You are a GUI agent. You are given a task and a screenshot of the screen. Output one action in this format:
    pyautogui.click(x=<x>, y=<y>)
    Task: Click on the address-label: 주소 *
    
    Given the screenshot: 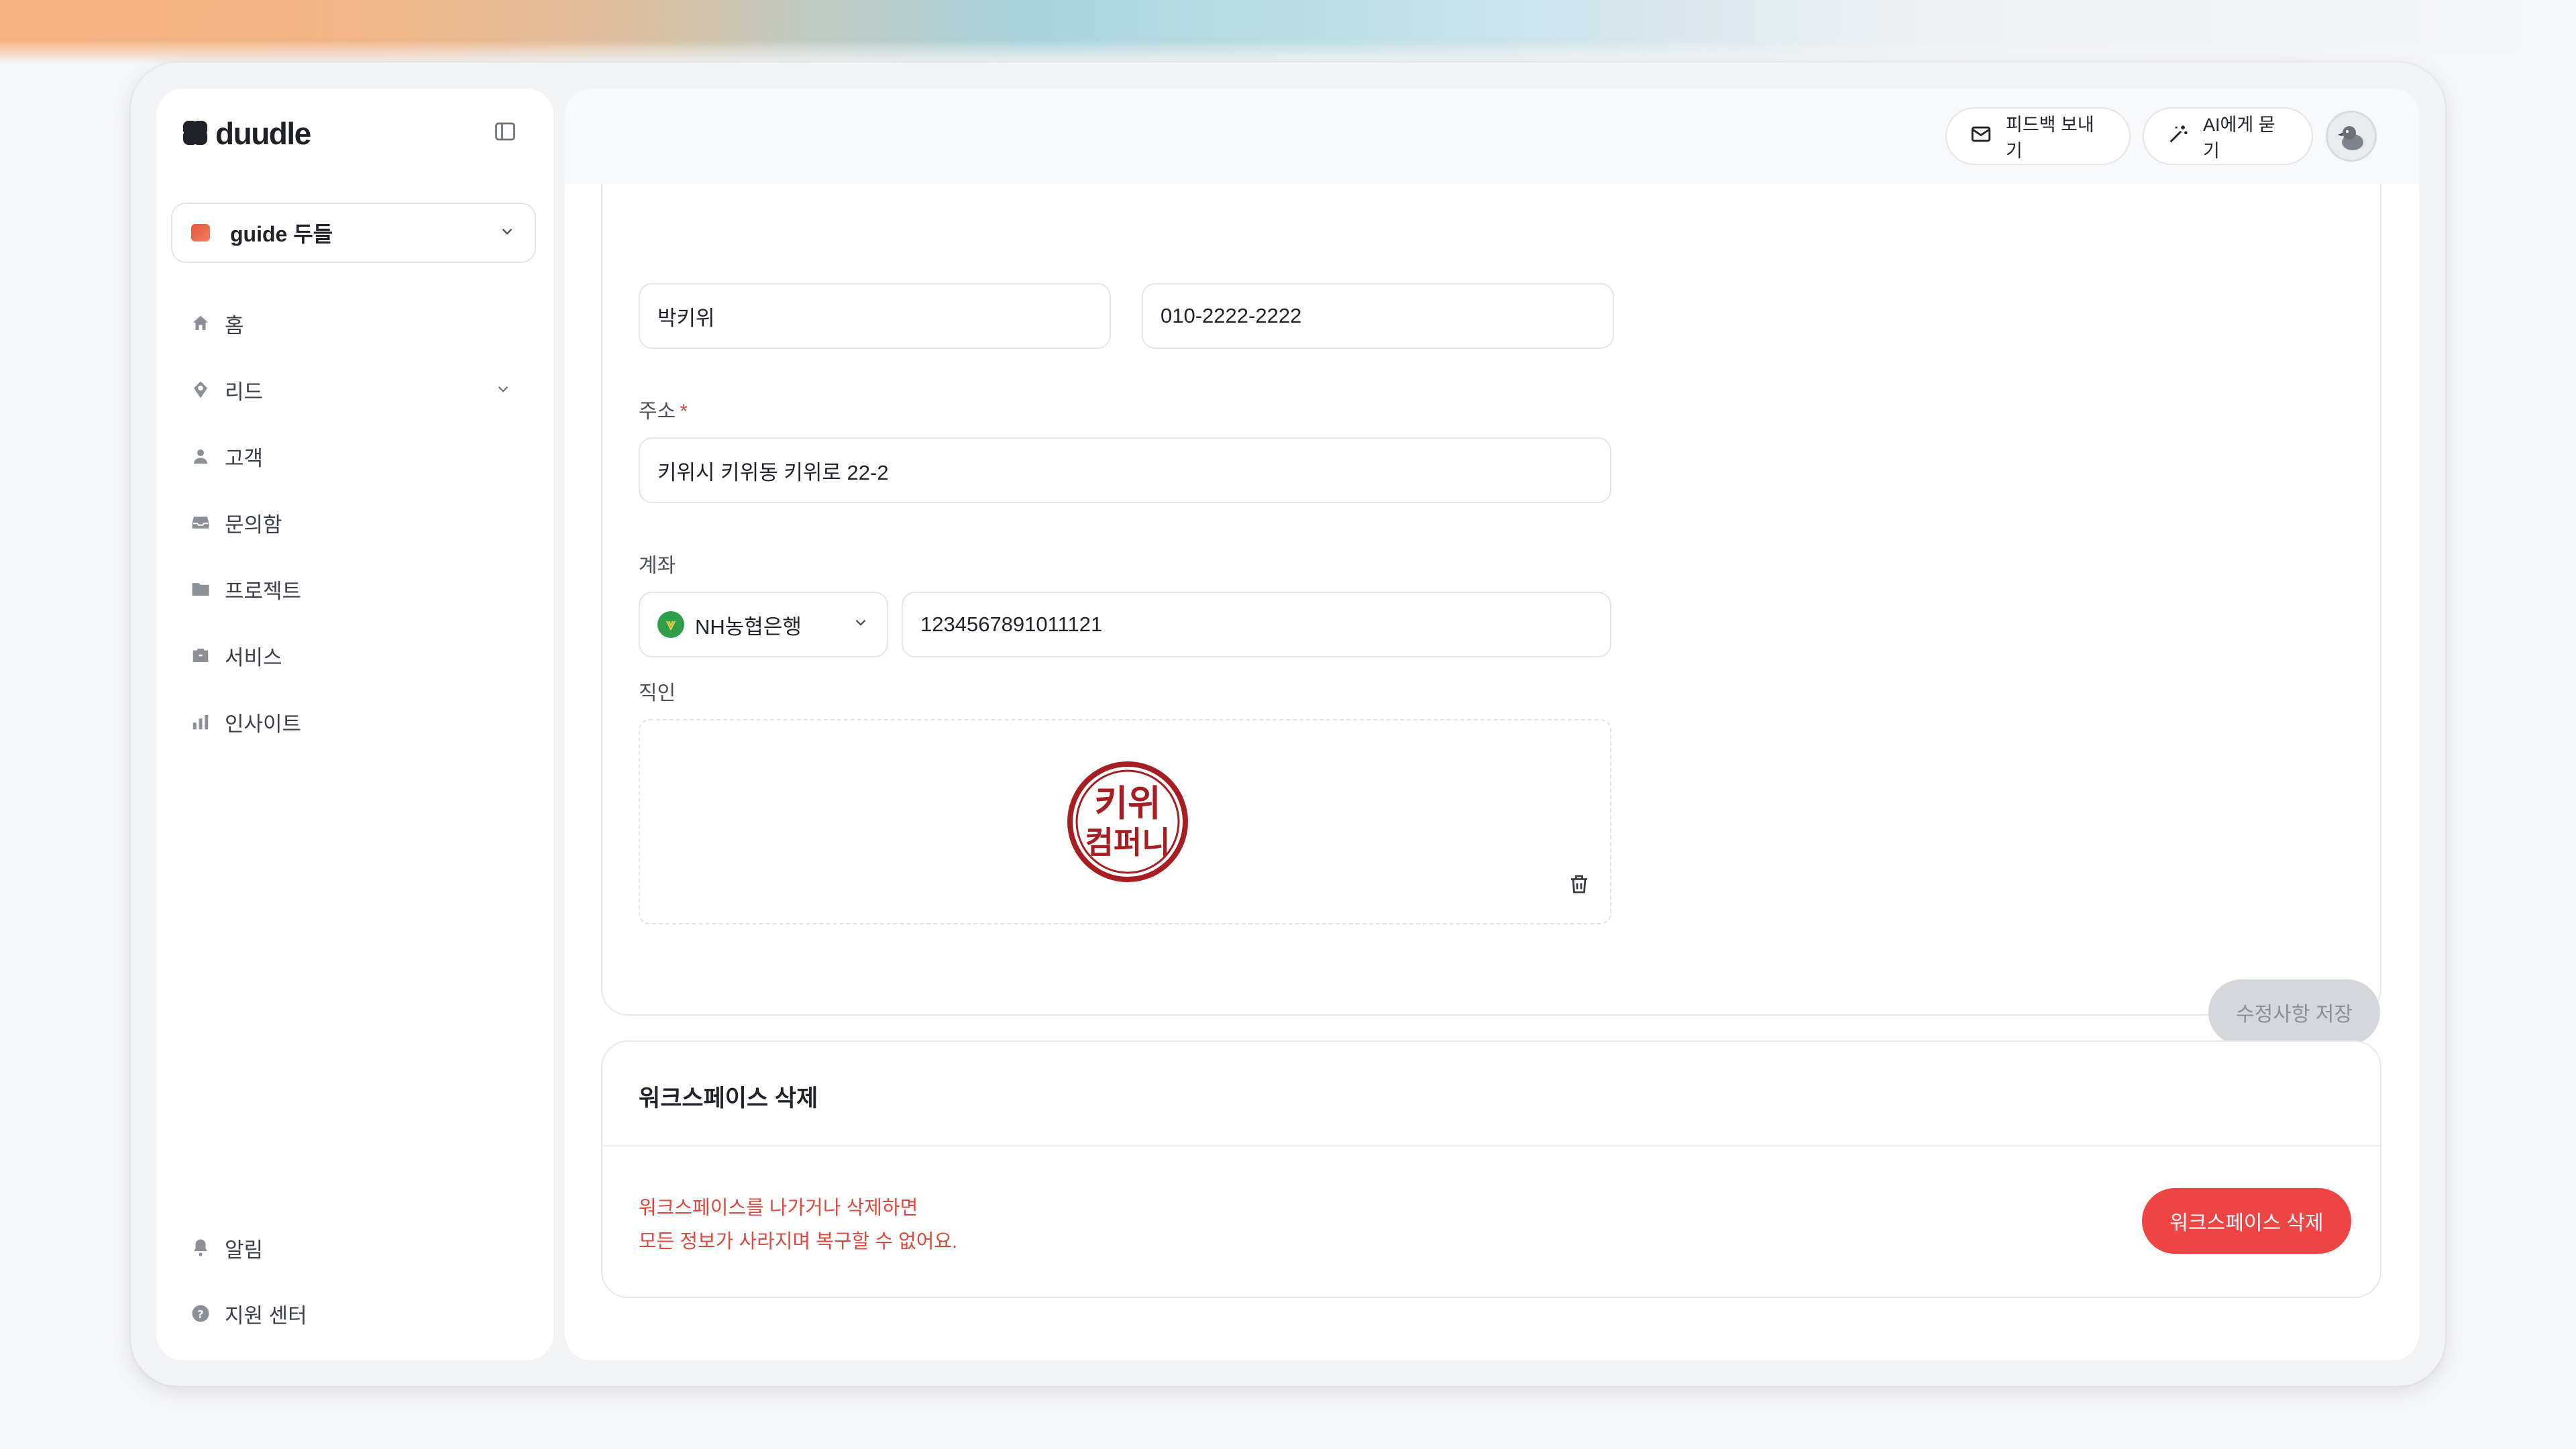 What is the action you would take?
    pyautogui.click(x=663, y=409)
    